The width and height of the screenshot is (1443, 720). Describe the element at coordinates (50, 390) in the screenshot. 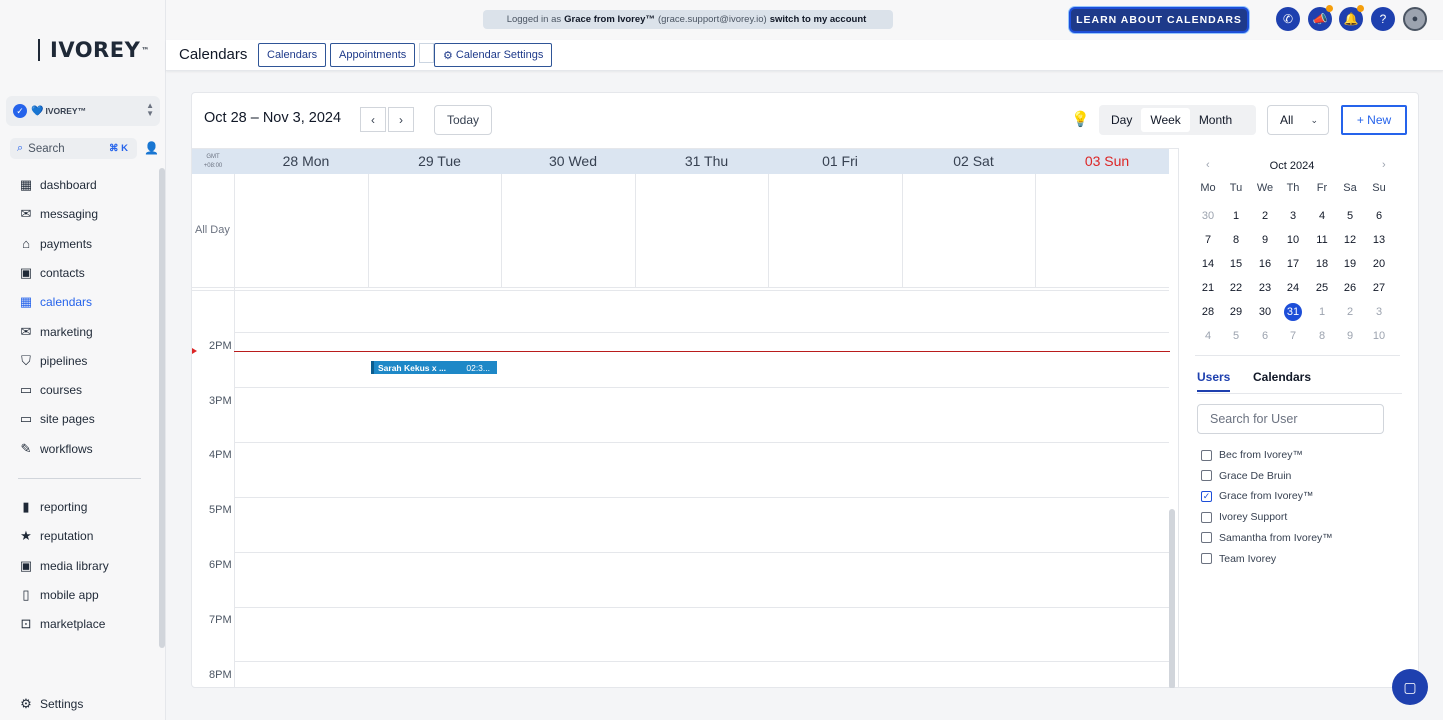

I see `sidebar-item-courses: ▭ courses` at that location.